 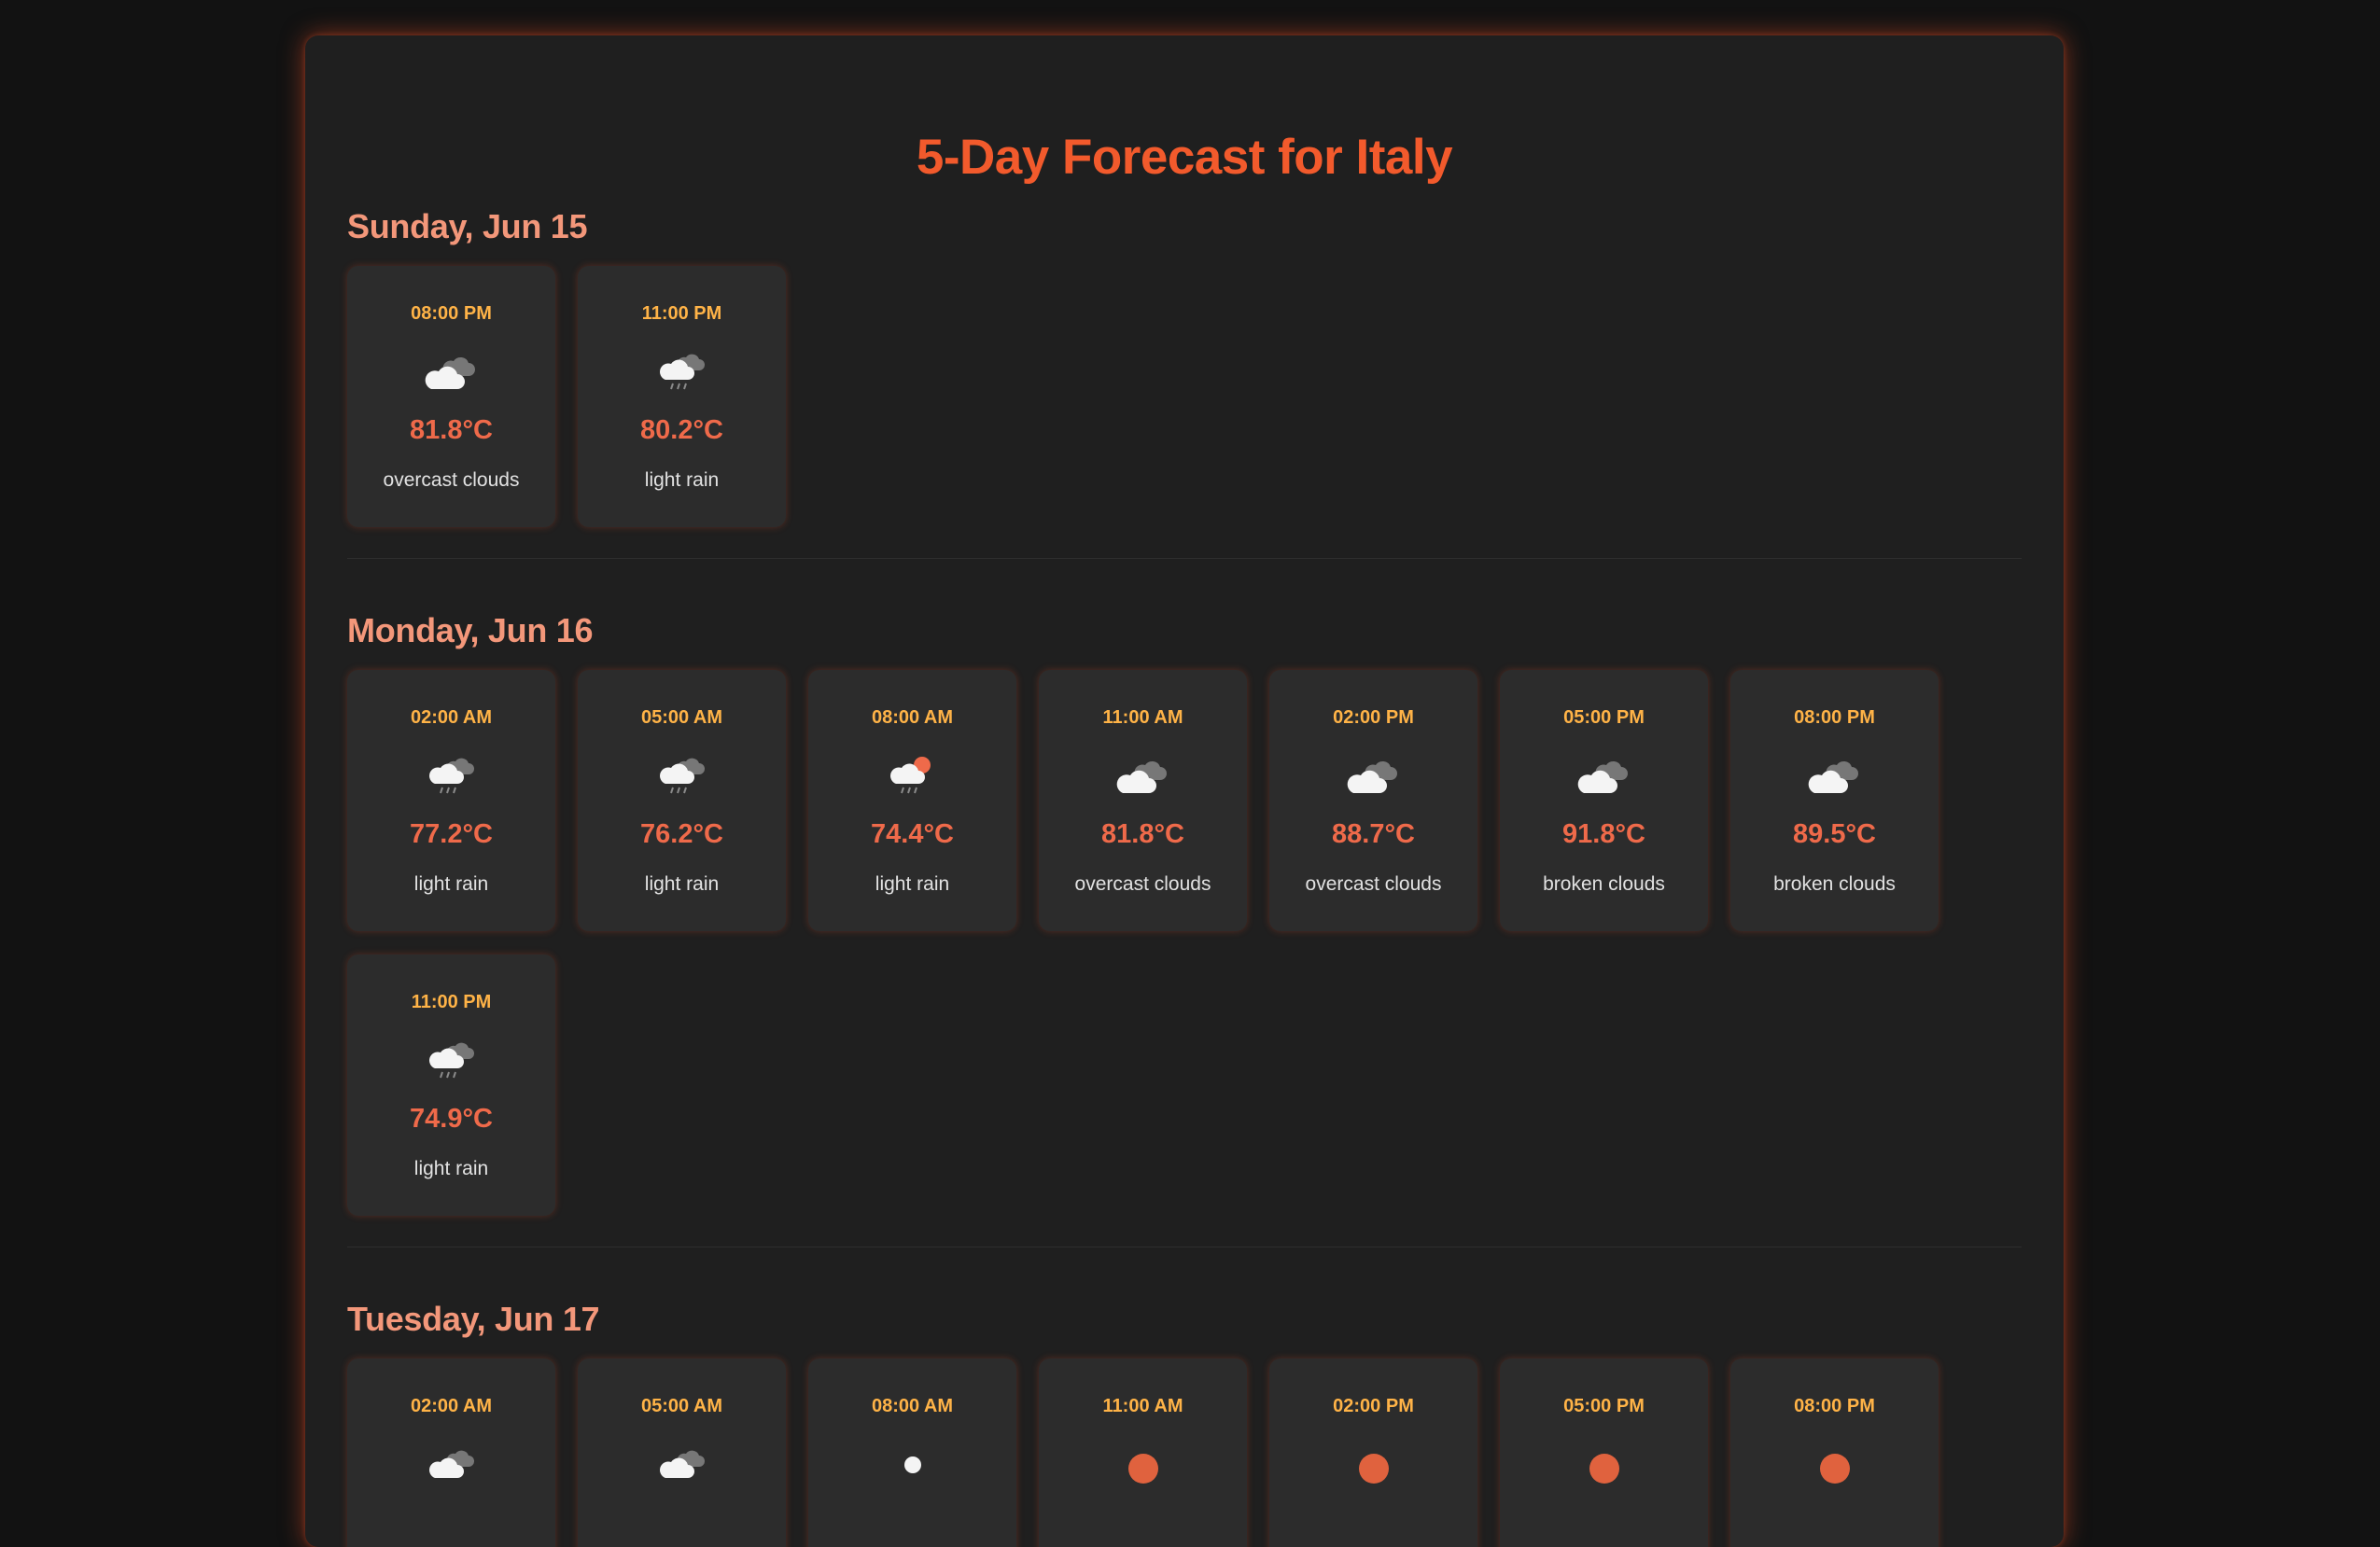 What do you see at coordinates (451, 800) in the screenshot?
I see `forecast-card: 02:00 AM 77.2°C light rain` at bounding box center [451, 800].